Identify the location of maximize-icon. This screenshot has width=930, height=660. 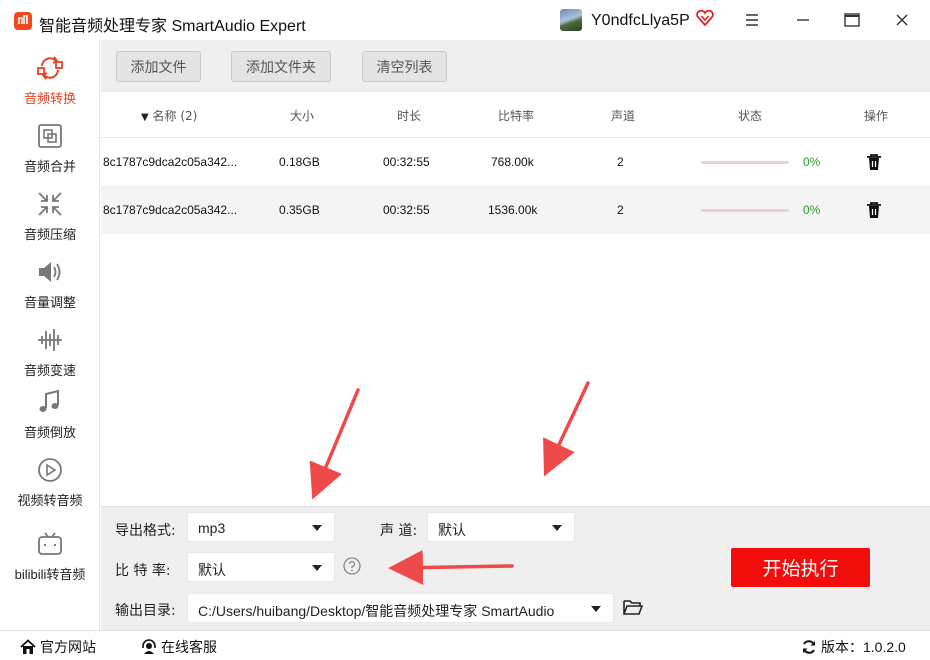
(852, 20).